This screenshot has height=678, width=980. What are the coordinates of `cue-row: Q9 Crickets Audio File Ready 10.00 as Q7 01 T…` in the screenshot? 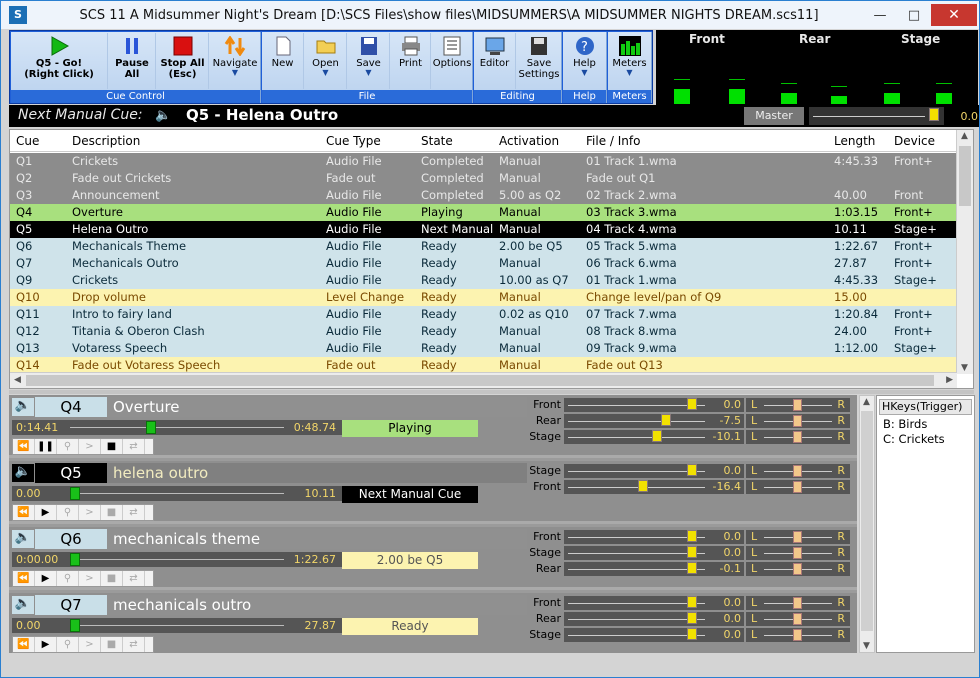 It's located at (483, 280).